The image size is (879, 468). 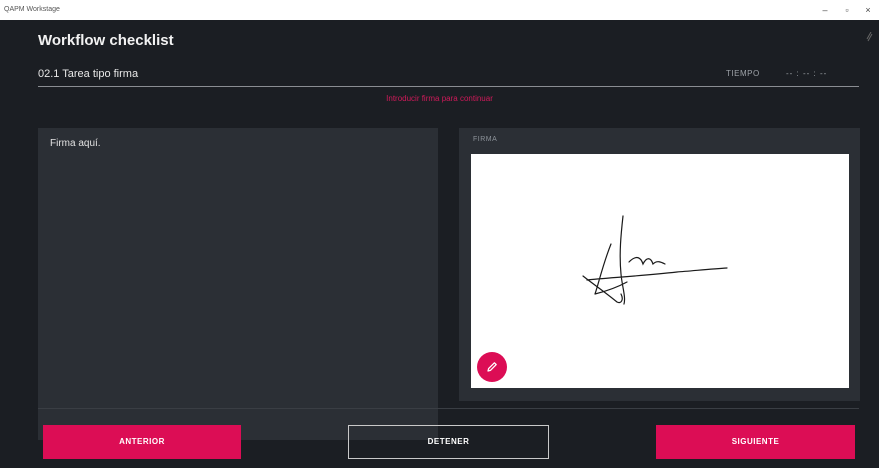 What do you see at coordinates (439, 98) in the screenshot?
I see `validation-message: Introducir firma para continuar` at bounding box center [439, 98].